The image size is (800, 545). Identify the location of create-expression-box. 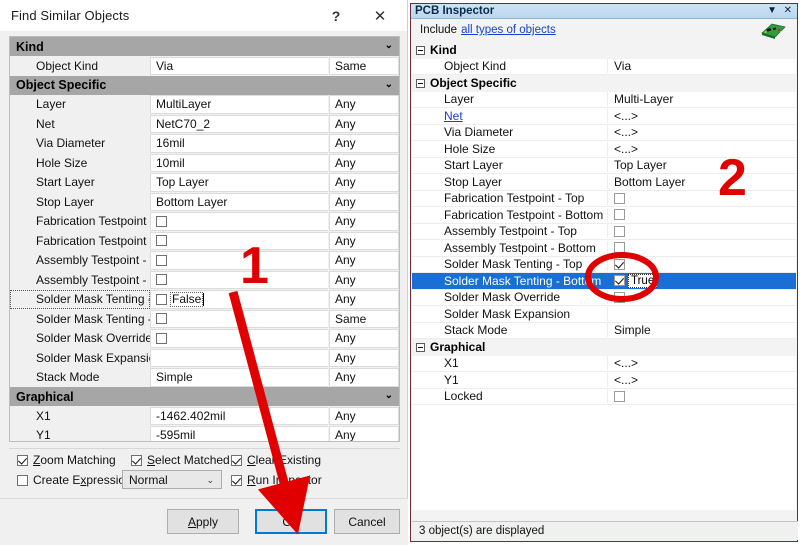
(22, 480).